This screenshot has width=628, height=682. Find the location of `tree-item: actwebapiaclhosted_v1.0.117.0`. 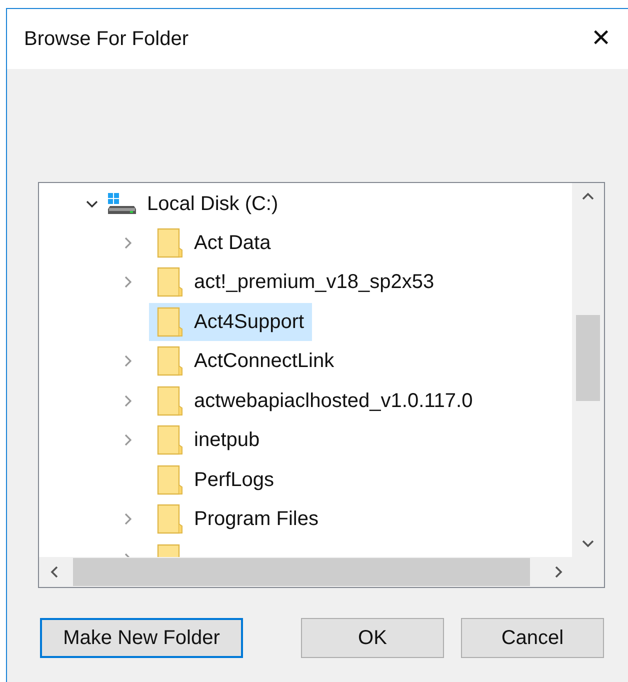

tree-item: actwebapiaclhosted_v1.0.117.0 is located at coordinates (315, 401).